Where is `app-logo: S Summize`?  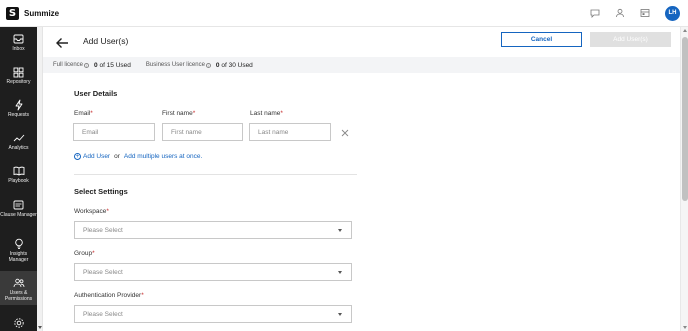 app-logo: S Summize is located at coordinates (33, 13).